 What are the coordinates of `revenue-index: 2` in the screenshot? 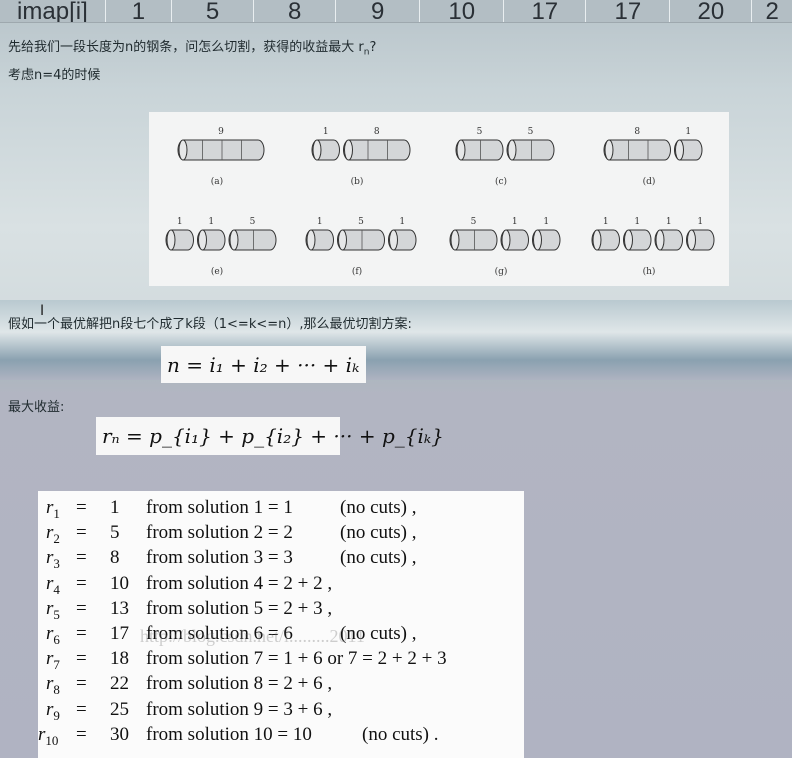 It's located at (56, 538).